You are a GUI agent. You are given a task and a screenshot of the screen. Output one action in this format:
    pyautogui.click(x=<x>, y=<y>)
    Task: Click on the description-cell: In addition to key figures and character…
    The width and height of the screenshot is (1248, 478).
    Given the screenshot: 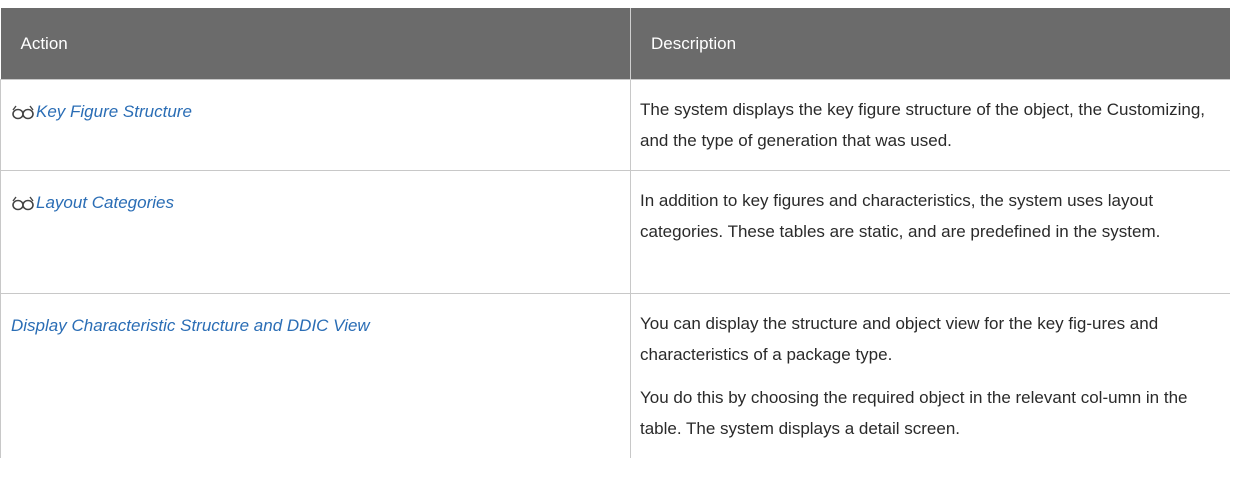 What is the action you would take?
    pyautogui.click(x=930, y=232)
    